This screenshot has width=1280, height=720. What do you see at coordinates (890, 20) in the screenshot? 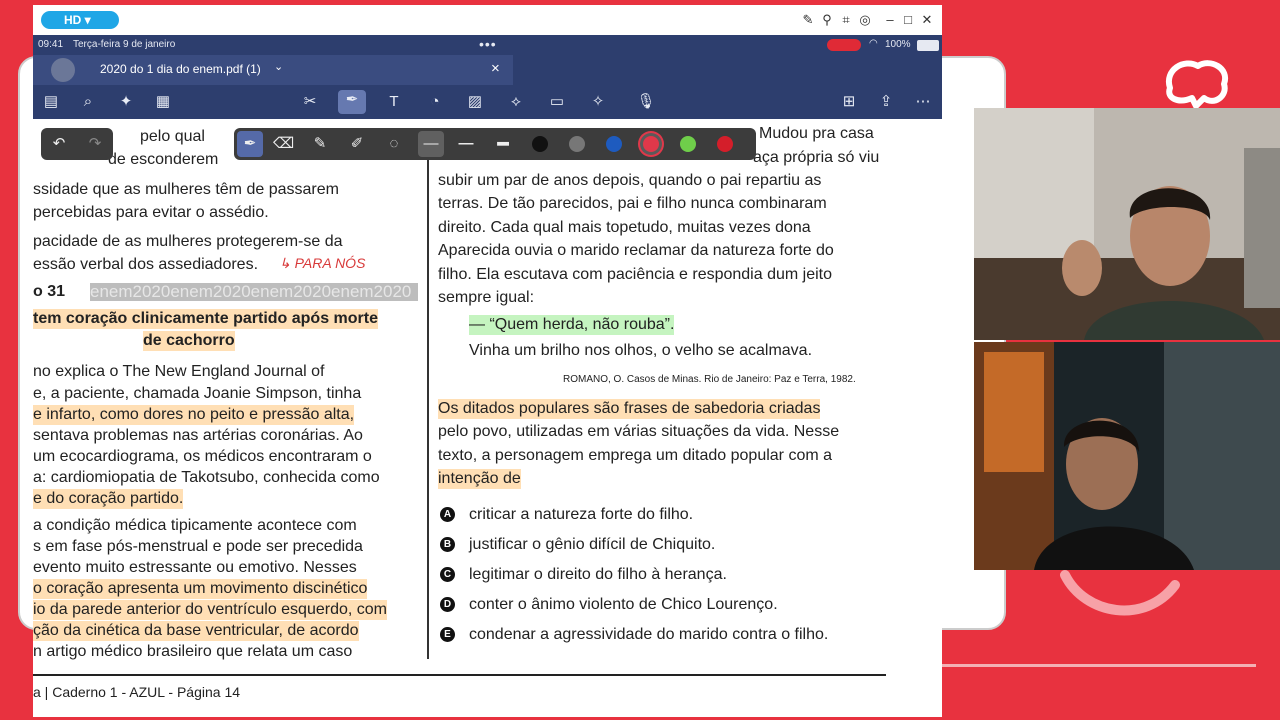
I see `minimize-icon: –` at bounding box center [890, 20].